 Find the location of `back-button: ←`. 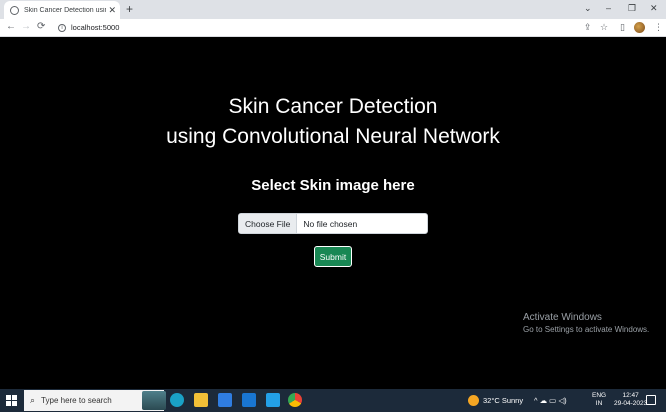

back-button: ← is located at coordinates (11, 27).